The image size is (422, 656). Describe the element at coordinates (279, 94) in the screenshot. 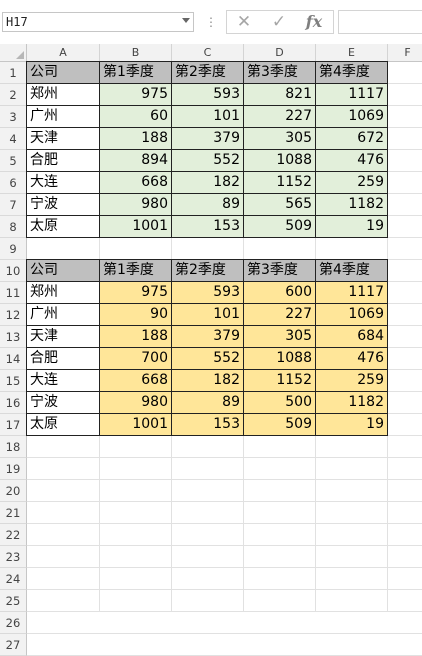

I see `value-cell: 821` at that location.